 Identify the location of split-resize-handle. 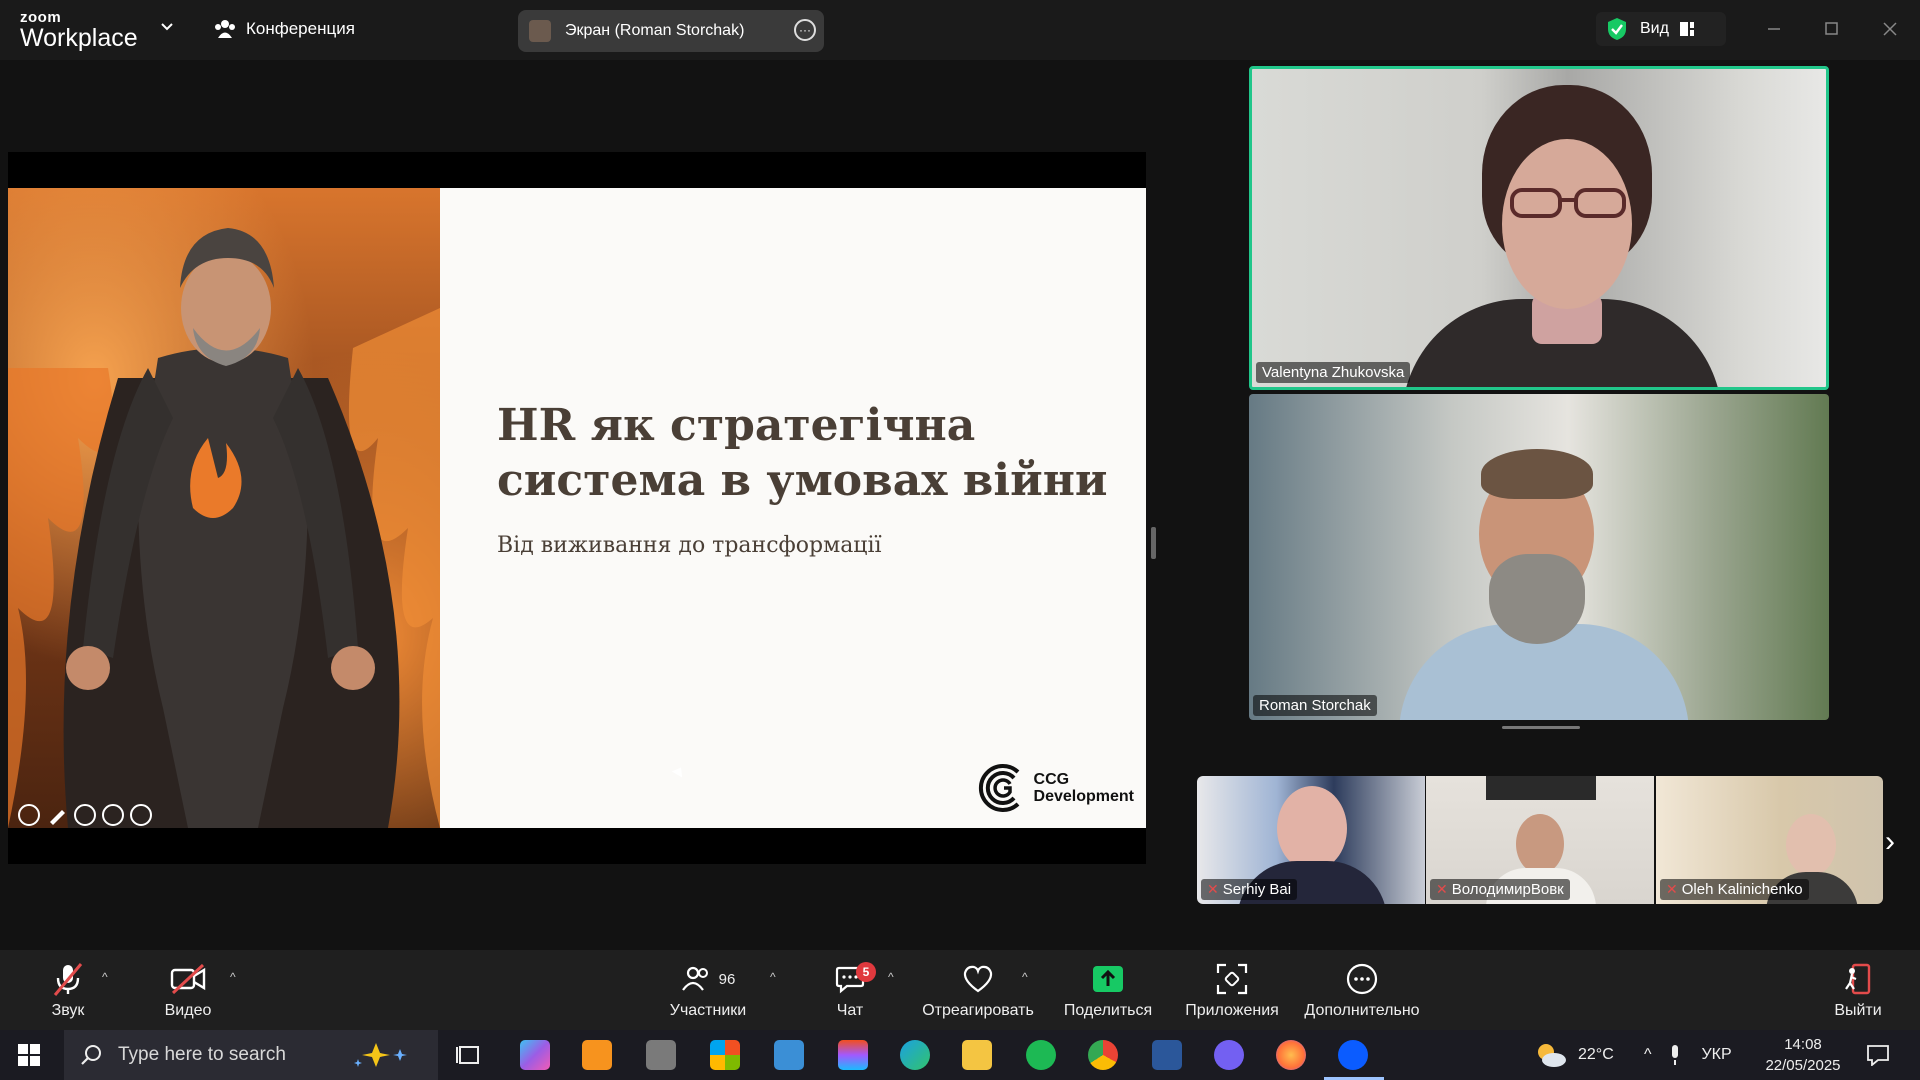
(1153, 543).